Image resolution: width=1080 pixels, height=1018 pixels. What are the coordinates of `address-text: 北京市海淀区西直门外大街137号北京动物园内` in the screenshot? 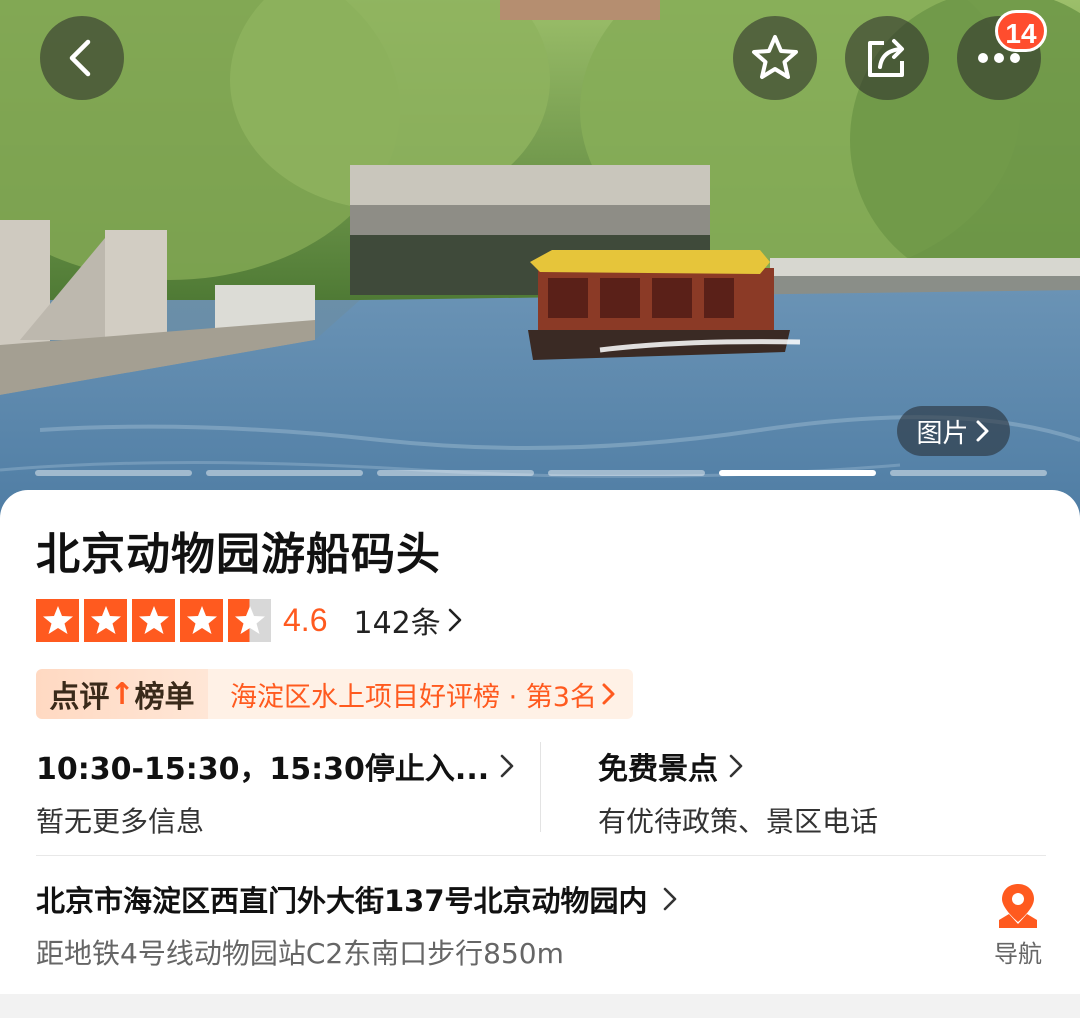 It's located at (342, 901).